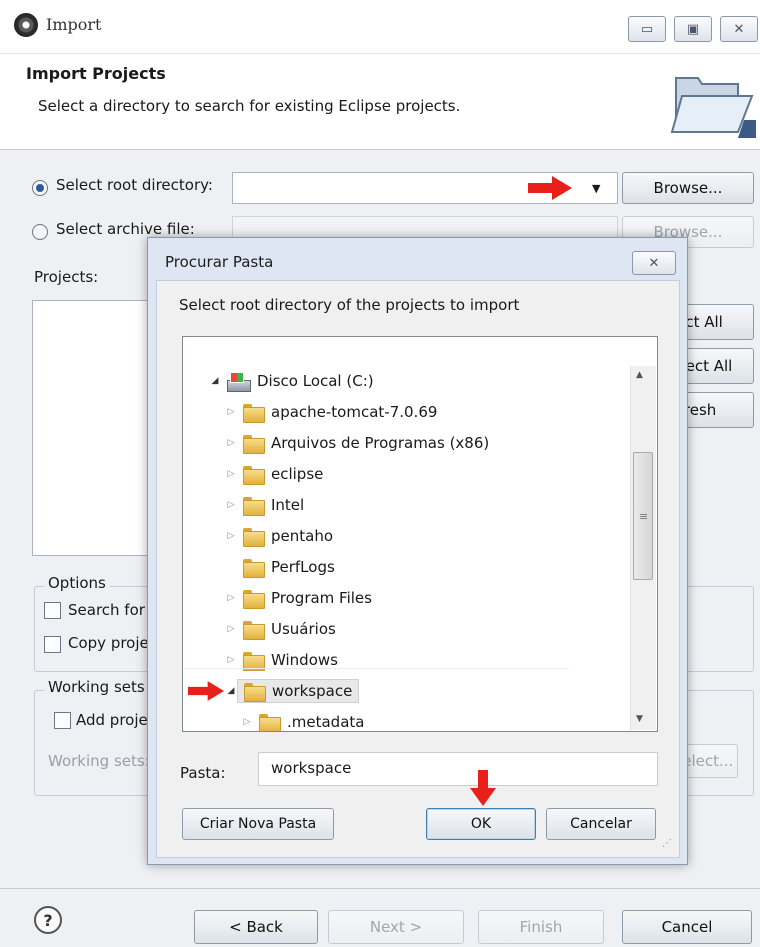 This screenshot has width=760, height=947. Describe the element at coordinates (644, 516) in the screenshot. I see `scroll-grip-icon: ≡` at that location.